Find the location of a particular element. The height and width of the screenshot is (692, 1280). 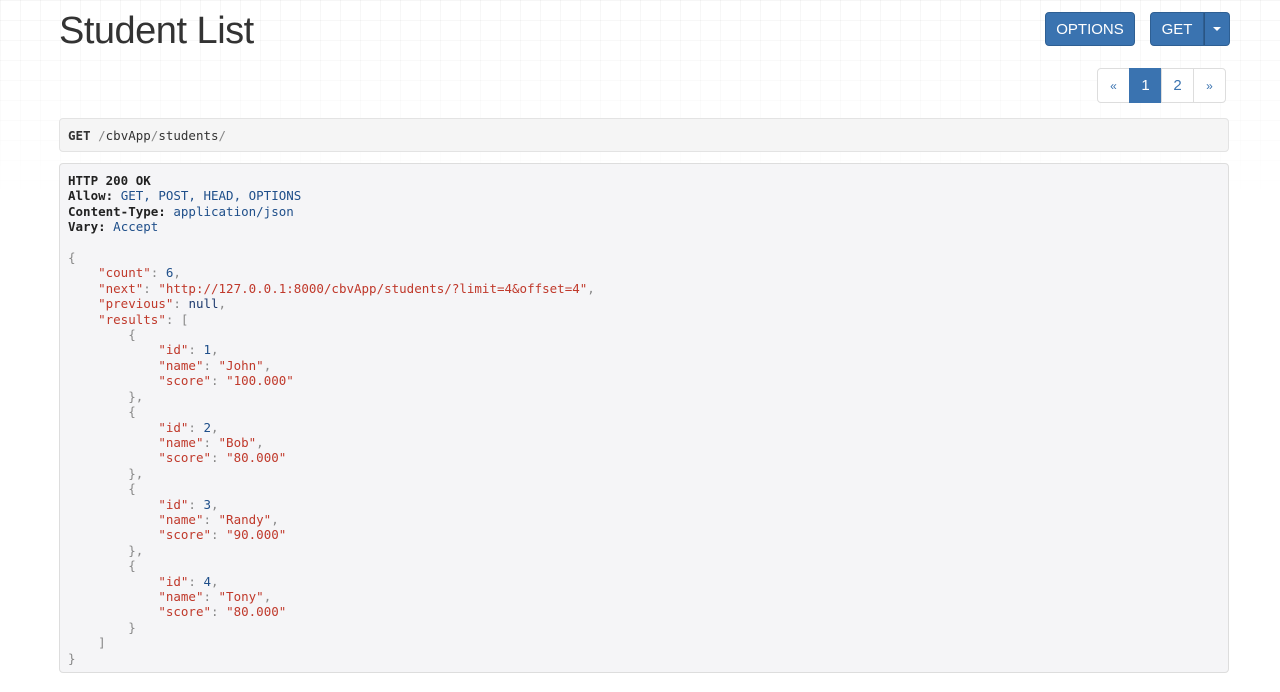

response-header-key: Vary: is located at coordinates (87, 227).